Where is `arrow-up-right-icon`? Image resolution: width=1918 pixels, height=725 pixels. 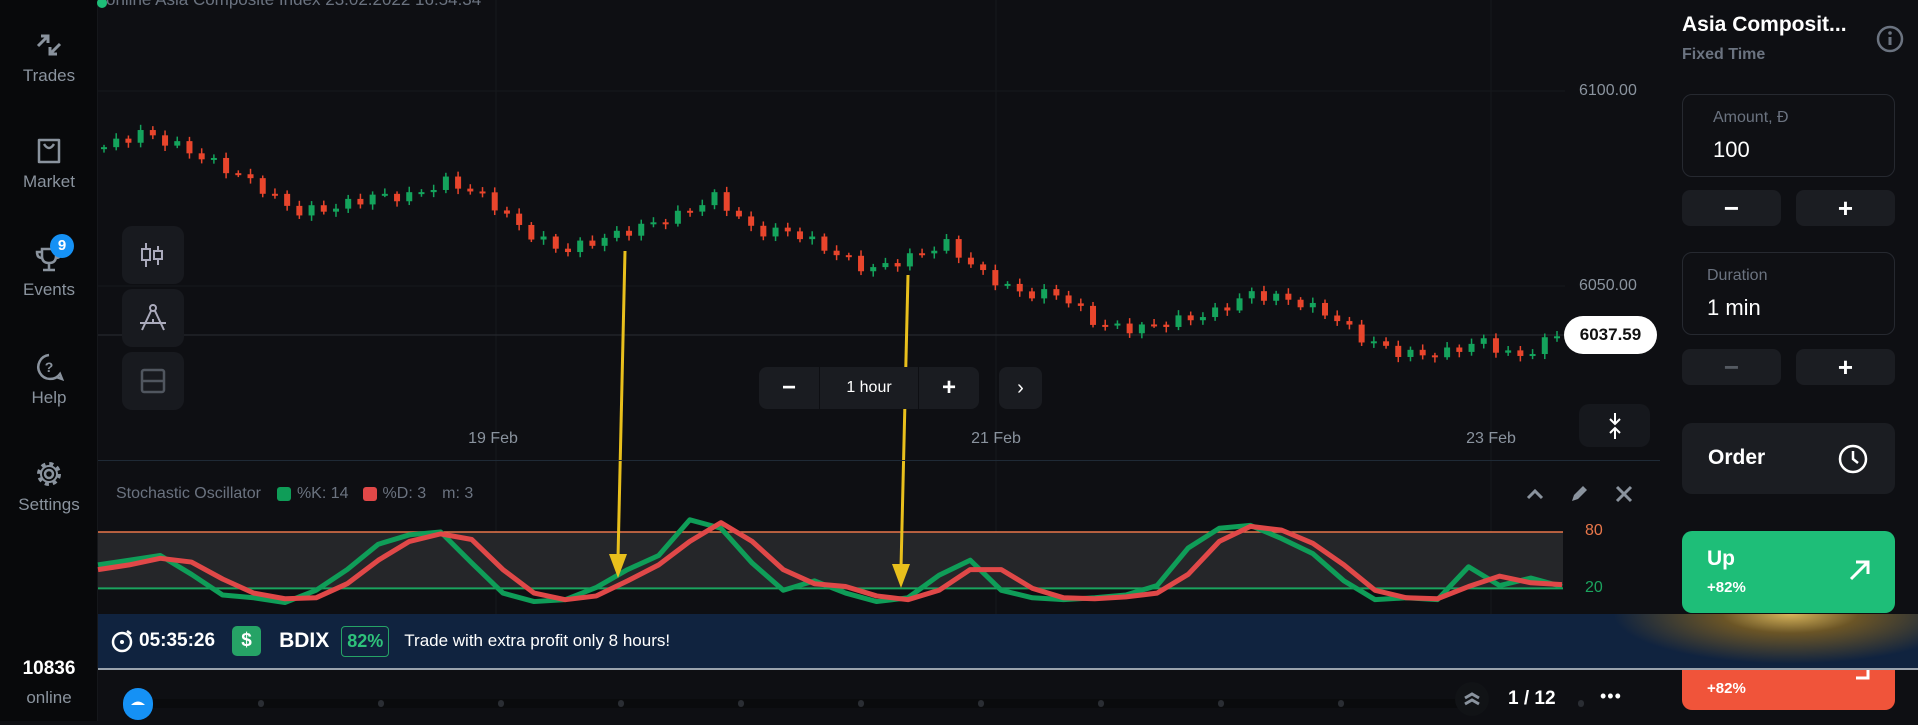
arrow-up-right-icon is located at coordinates (1859, 570).